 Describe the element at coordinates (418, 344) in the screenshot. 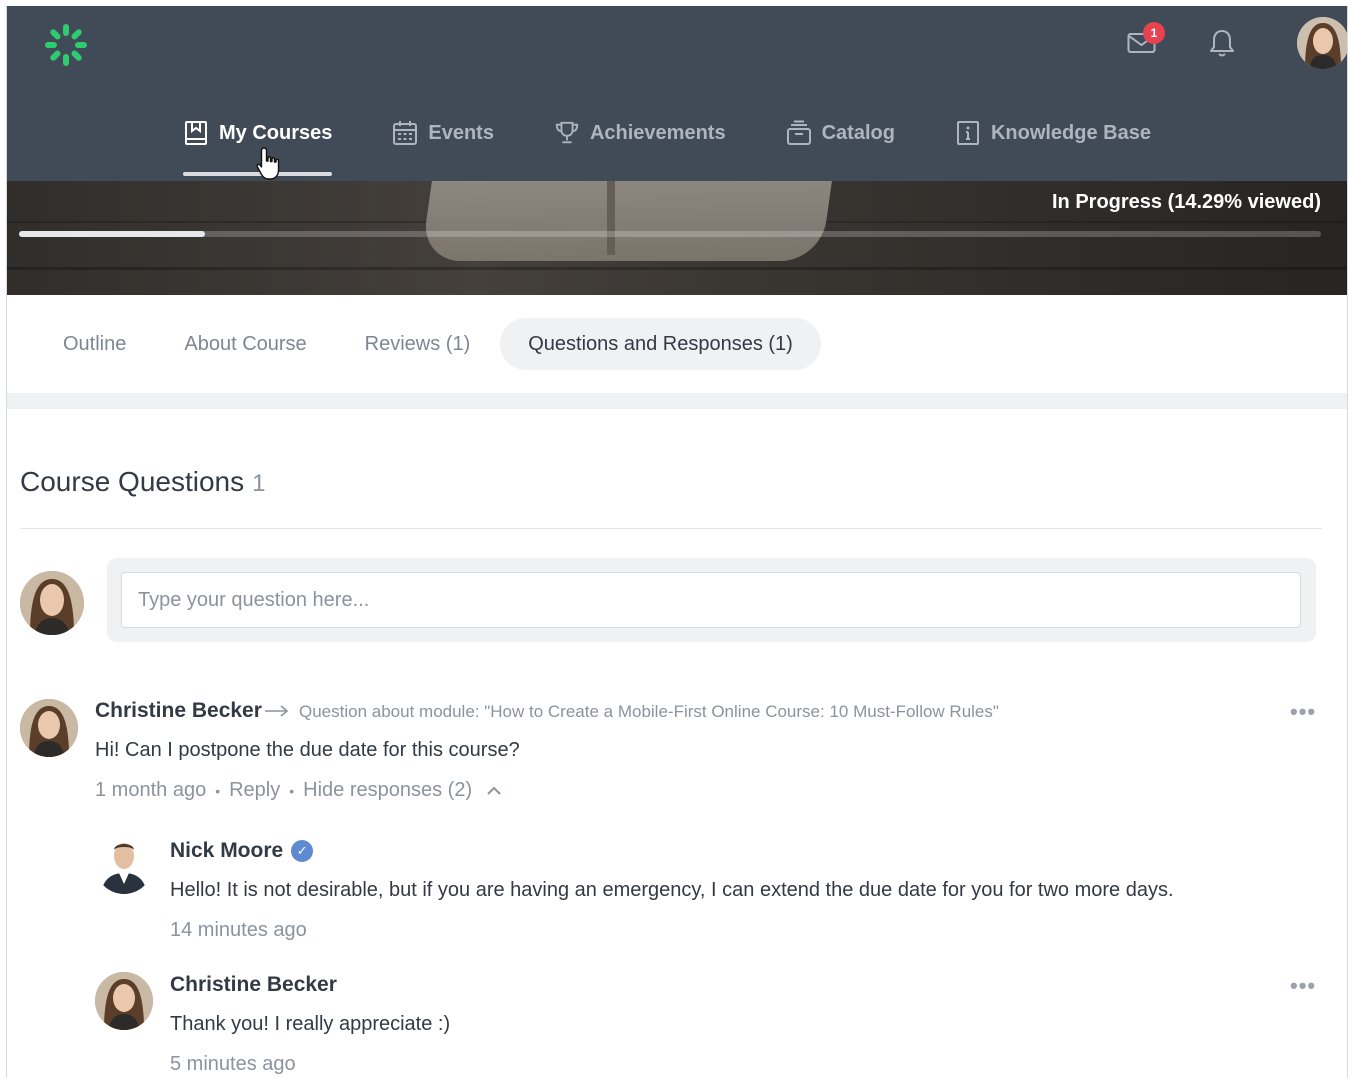

I see `tab-reviews: Reviews (1)` at that location.